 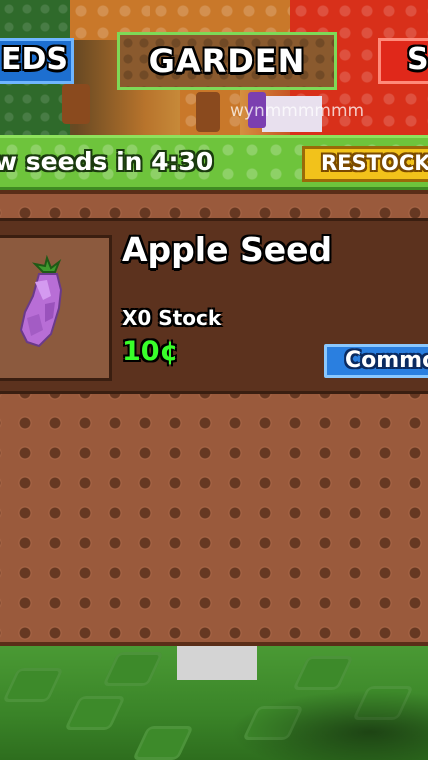 I want to click on restock-button: RESTOCK, so click(x=365, y=164).